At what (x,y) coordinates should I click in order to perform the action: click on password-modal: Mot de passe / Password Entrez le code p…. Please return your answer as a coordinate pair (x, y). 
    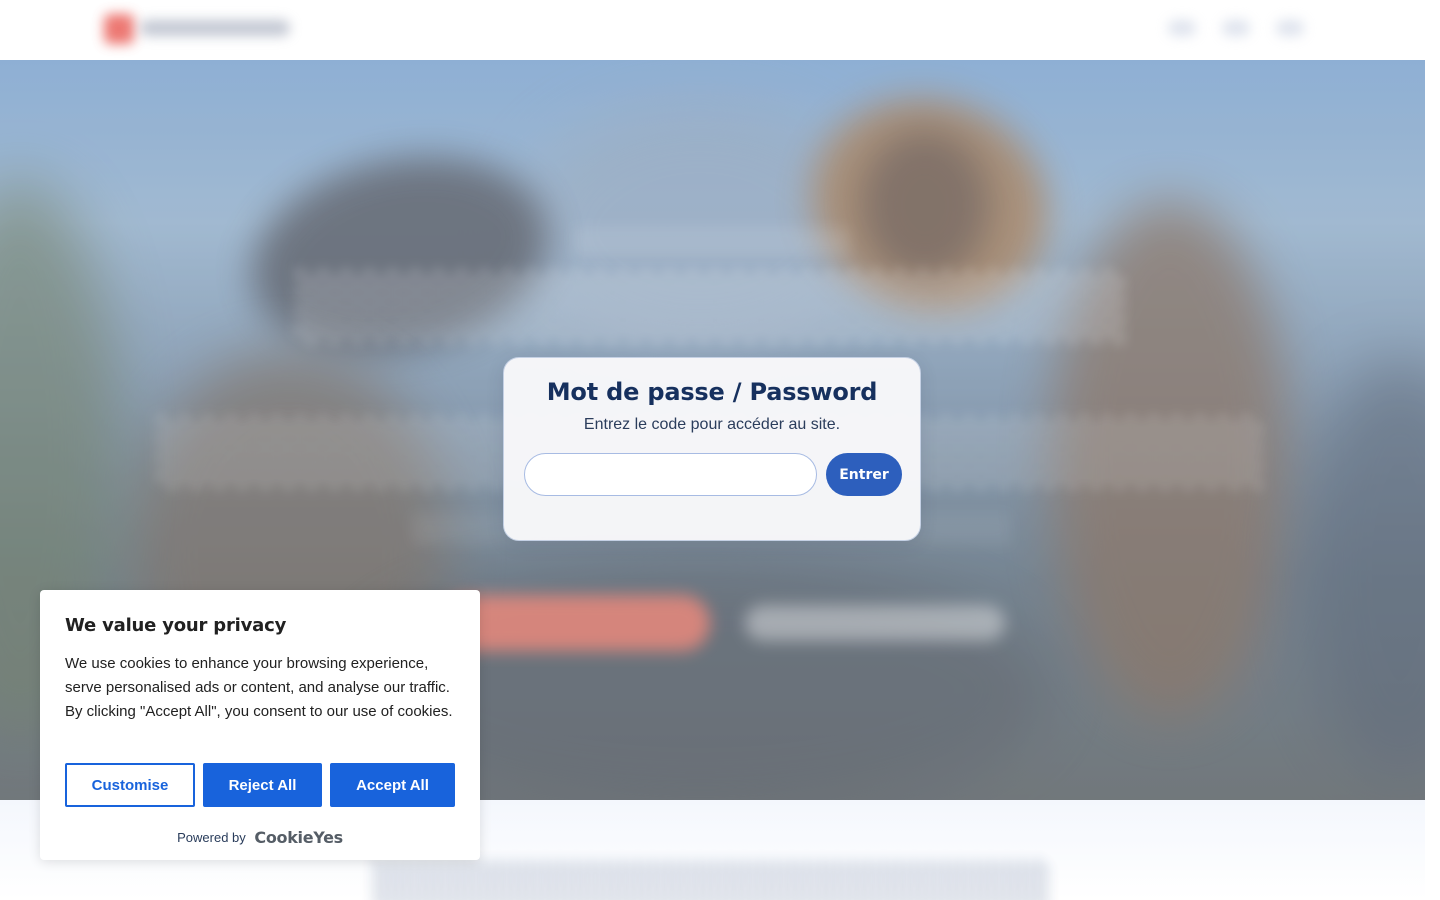
    Looking at the image, I should click on (712, 449).